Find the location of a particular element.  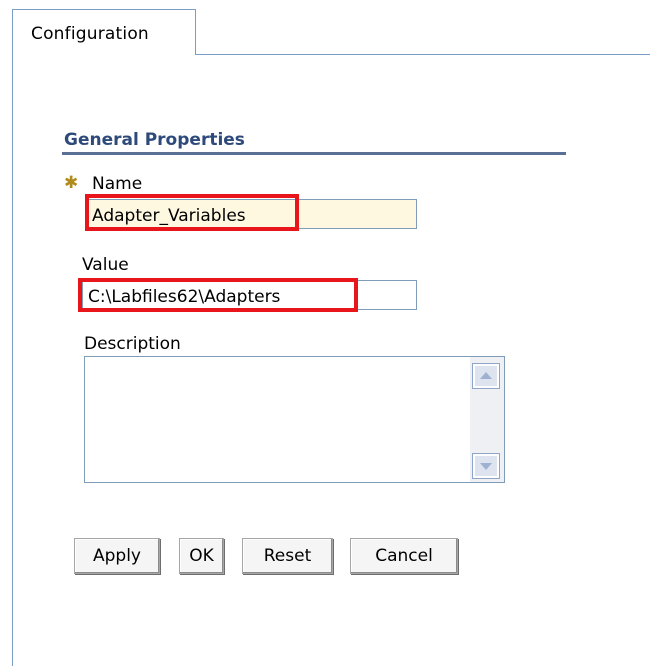

section-divider is located at coordinates (314, 153).